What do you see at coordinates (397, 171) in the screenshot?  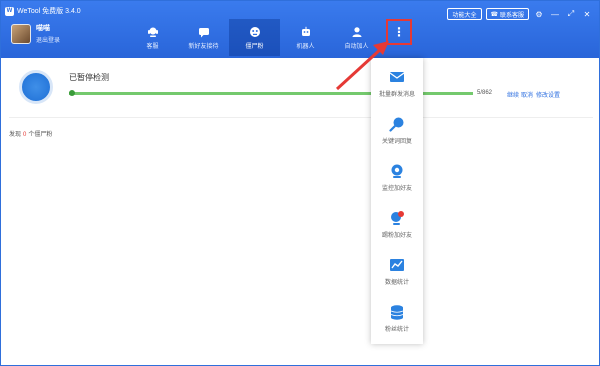 I see `camera-icon` at bounding box center [397, 171].